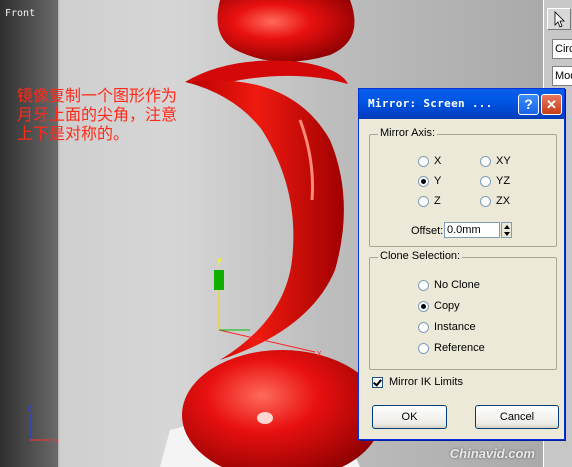 The height and width of the screenshot is (467, 572). I want to click on axis-zx-radio: ZX, so click(495, 201).